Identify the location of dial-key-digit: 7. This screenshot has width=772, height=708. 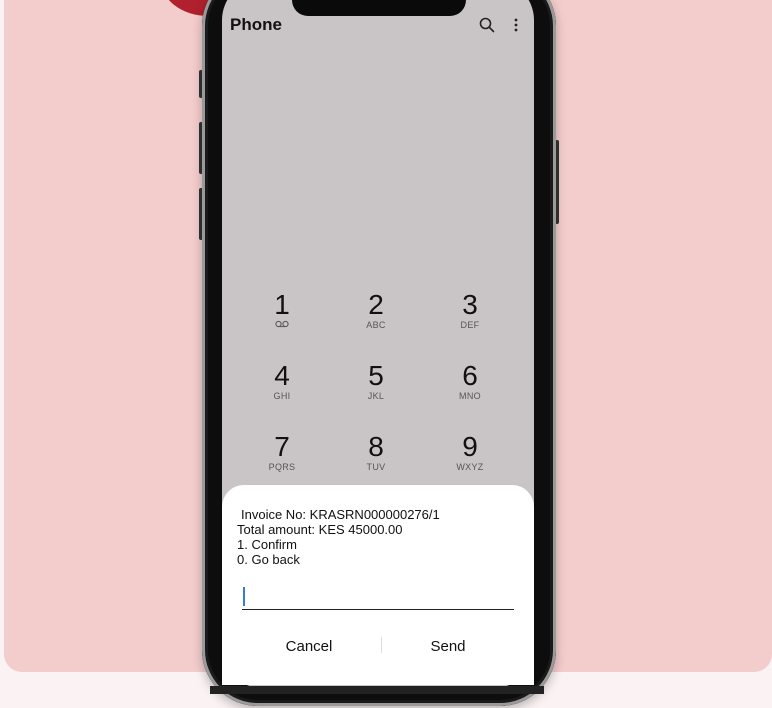
(282, 446).